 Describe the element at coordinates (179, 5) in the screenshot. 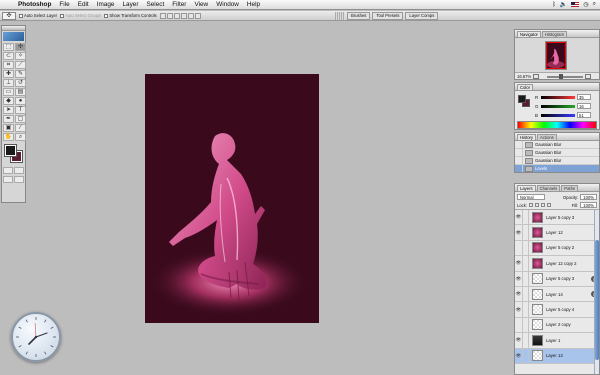

I see `menu-filter: Filter` at that location.